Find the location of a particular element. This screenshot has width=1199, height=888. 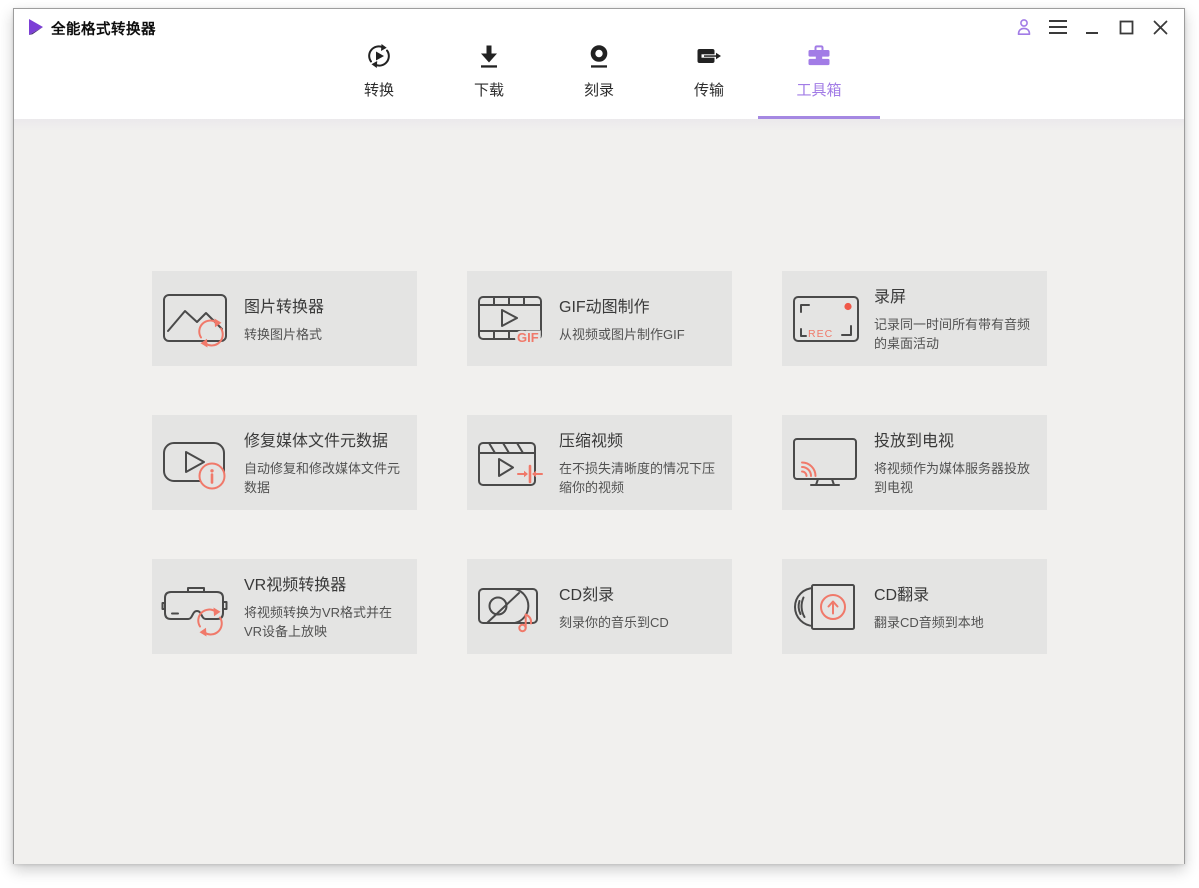

card-desc: 自动修复和修改媒体文件元数据 is located at coordinates (322, 478).